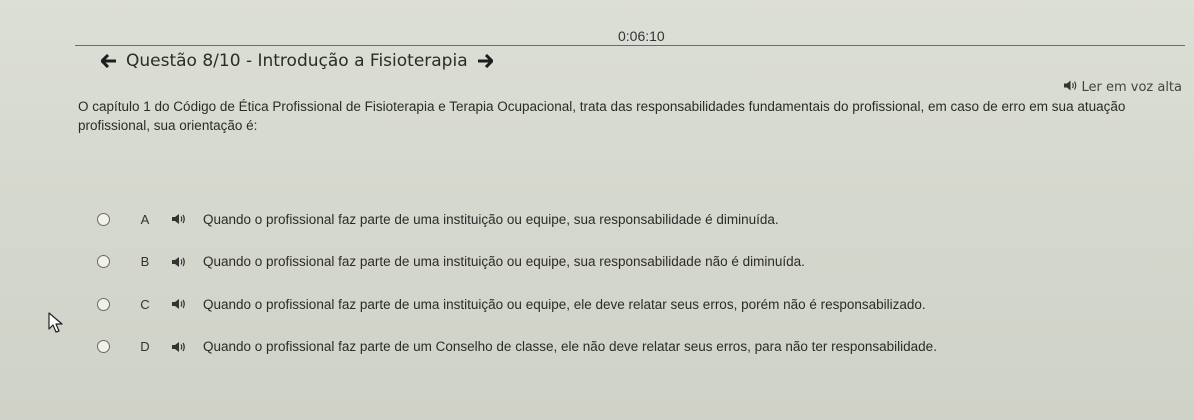  Describe the element at coordinates (630, 45) in the screenshot. I see `header-divider` at that location.